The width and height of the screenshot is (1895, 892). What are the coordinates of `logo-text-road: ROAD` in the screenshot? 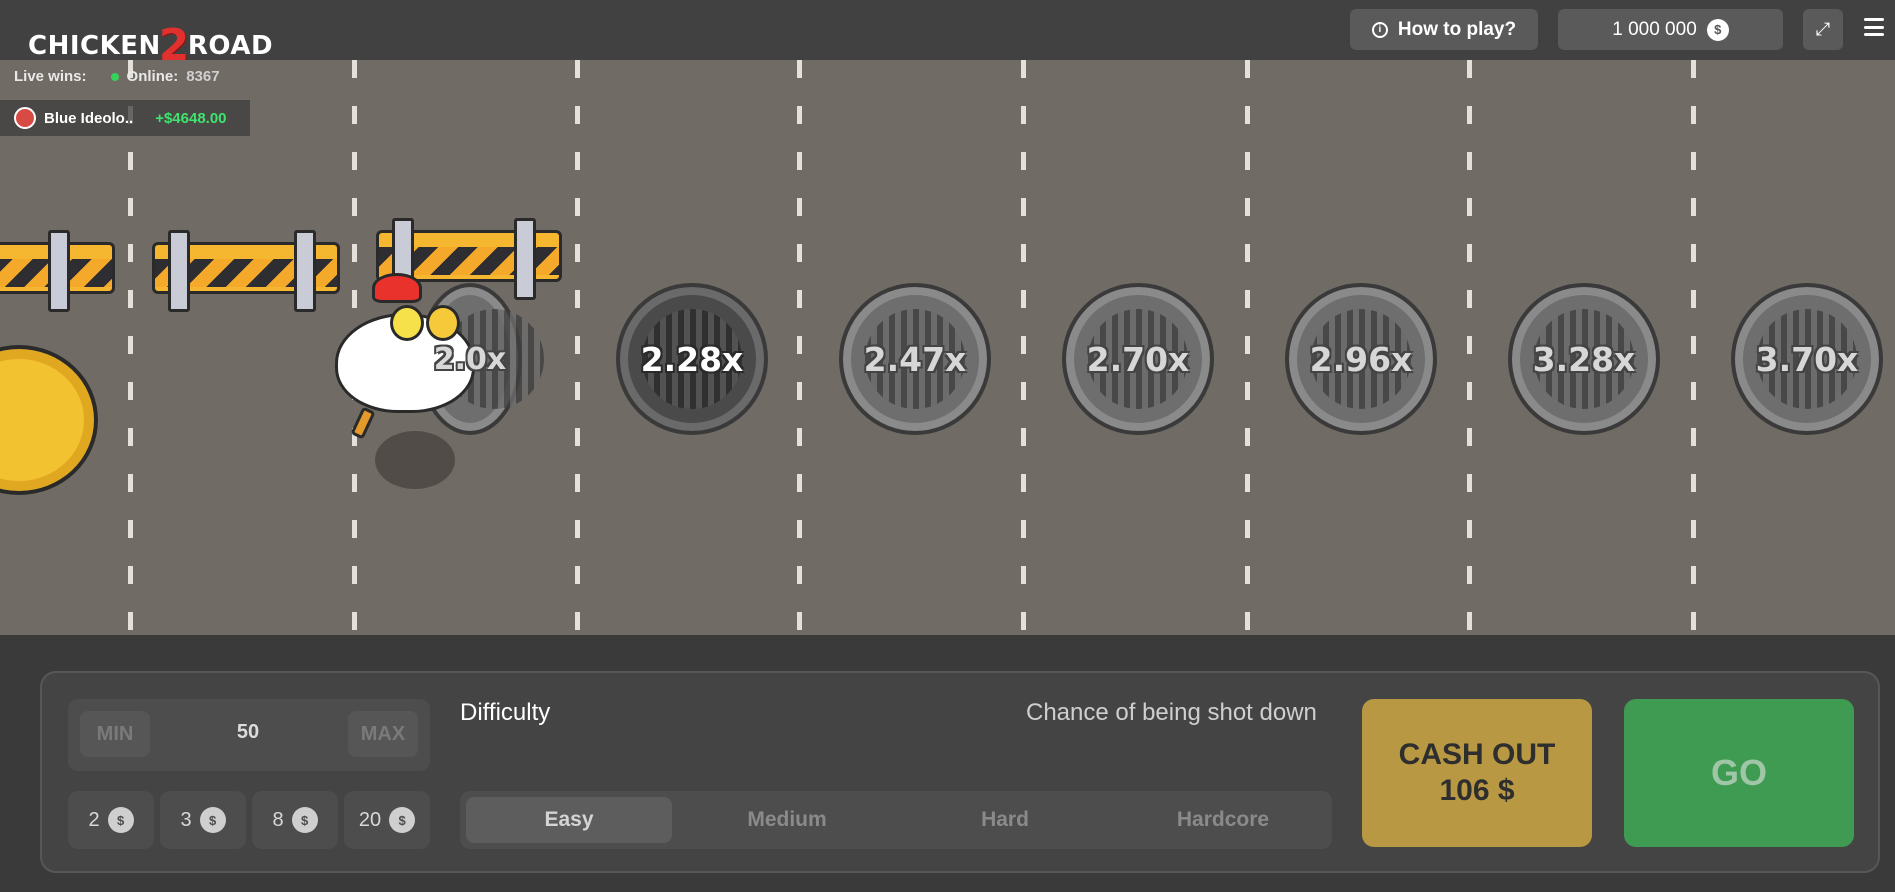 It's located at (230, 46).